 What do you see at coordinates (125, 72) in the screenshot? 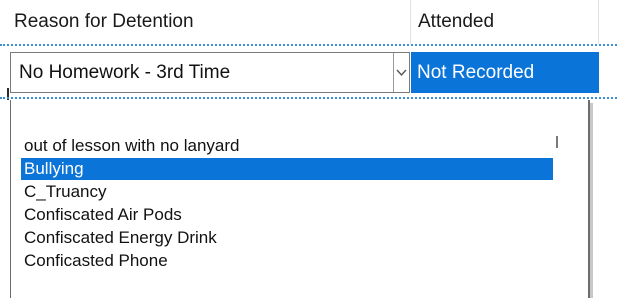
I see `reason-combobox-value: No Homework - 3rd Time` at bounding box center [125, 72].